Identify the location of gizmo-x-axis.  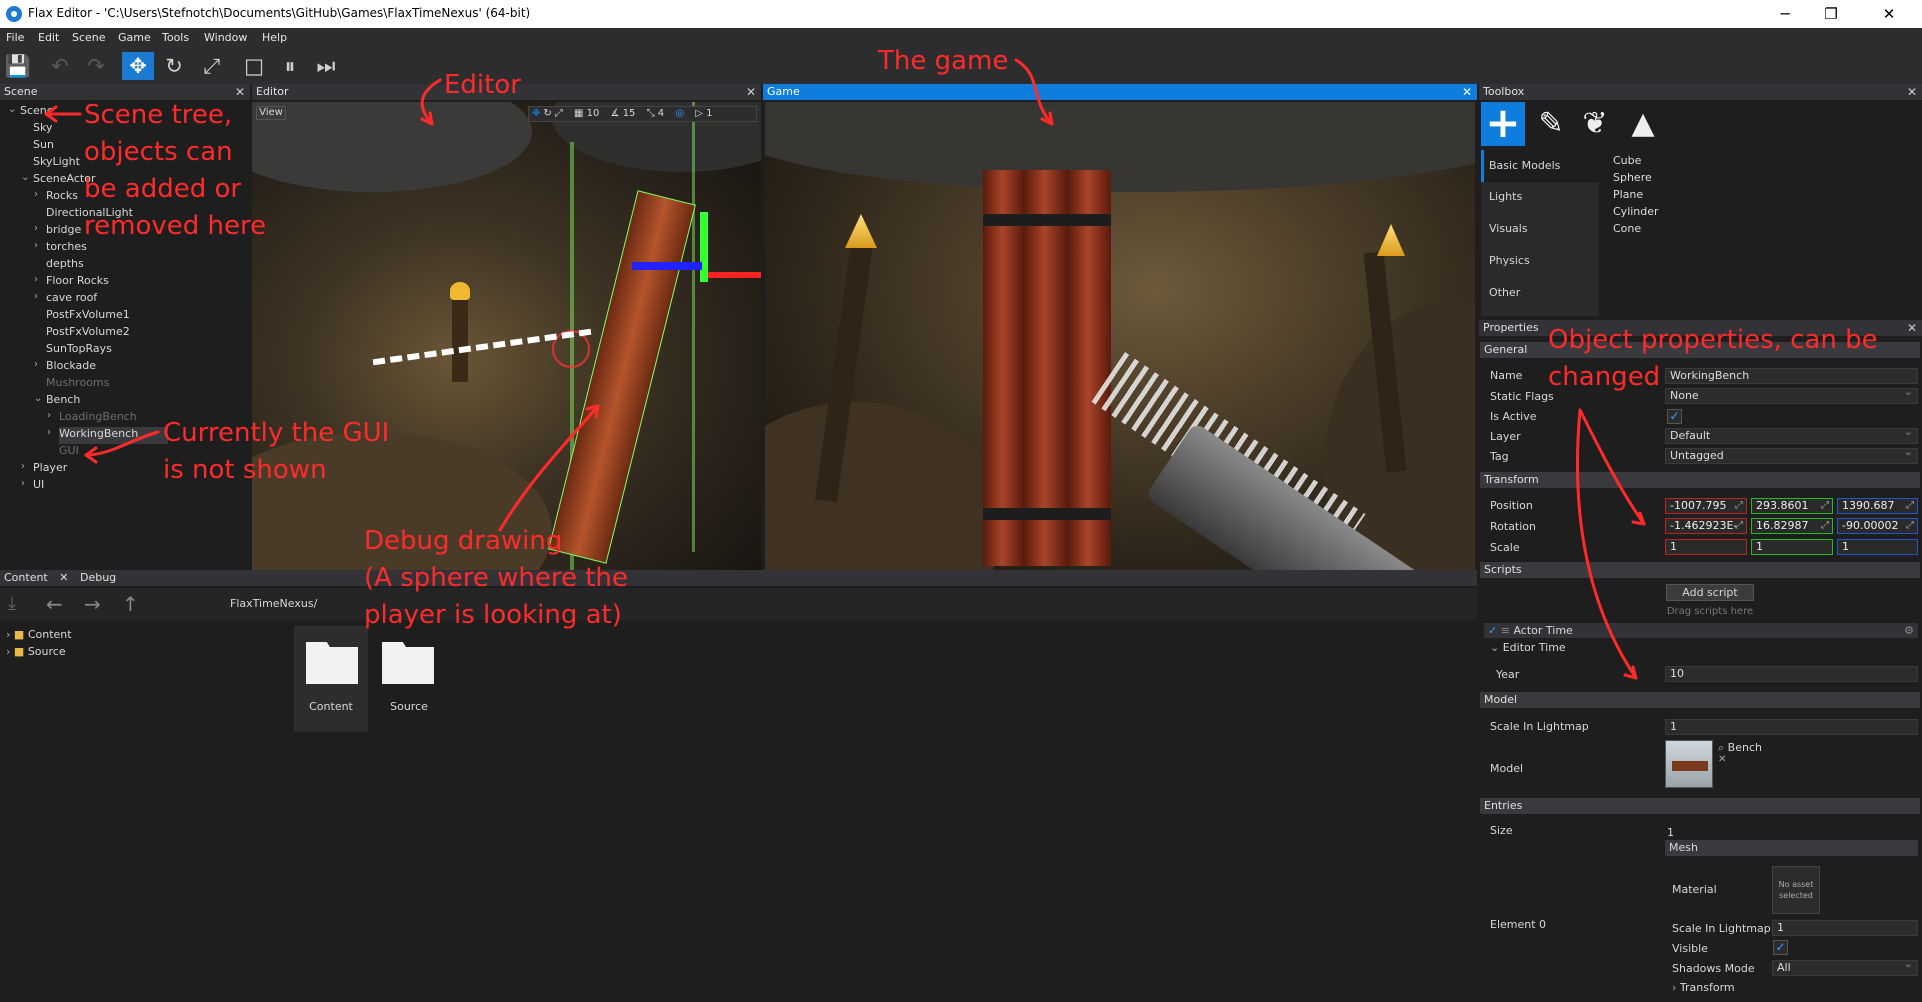
(734, 275).